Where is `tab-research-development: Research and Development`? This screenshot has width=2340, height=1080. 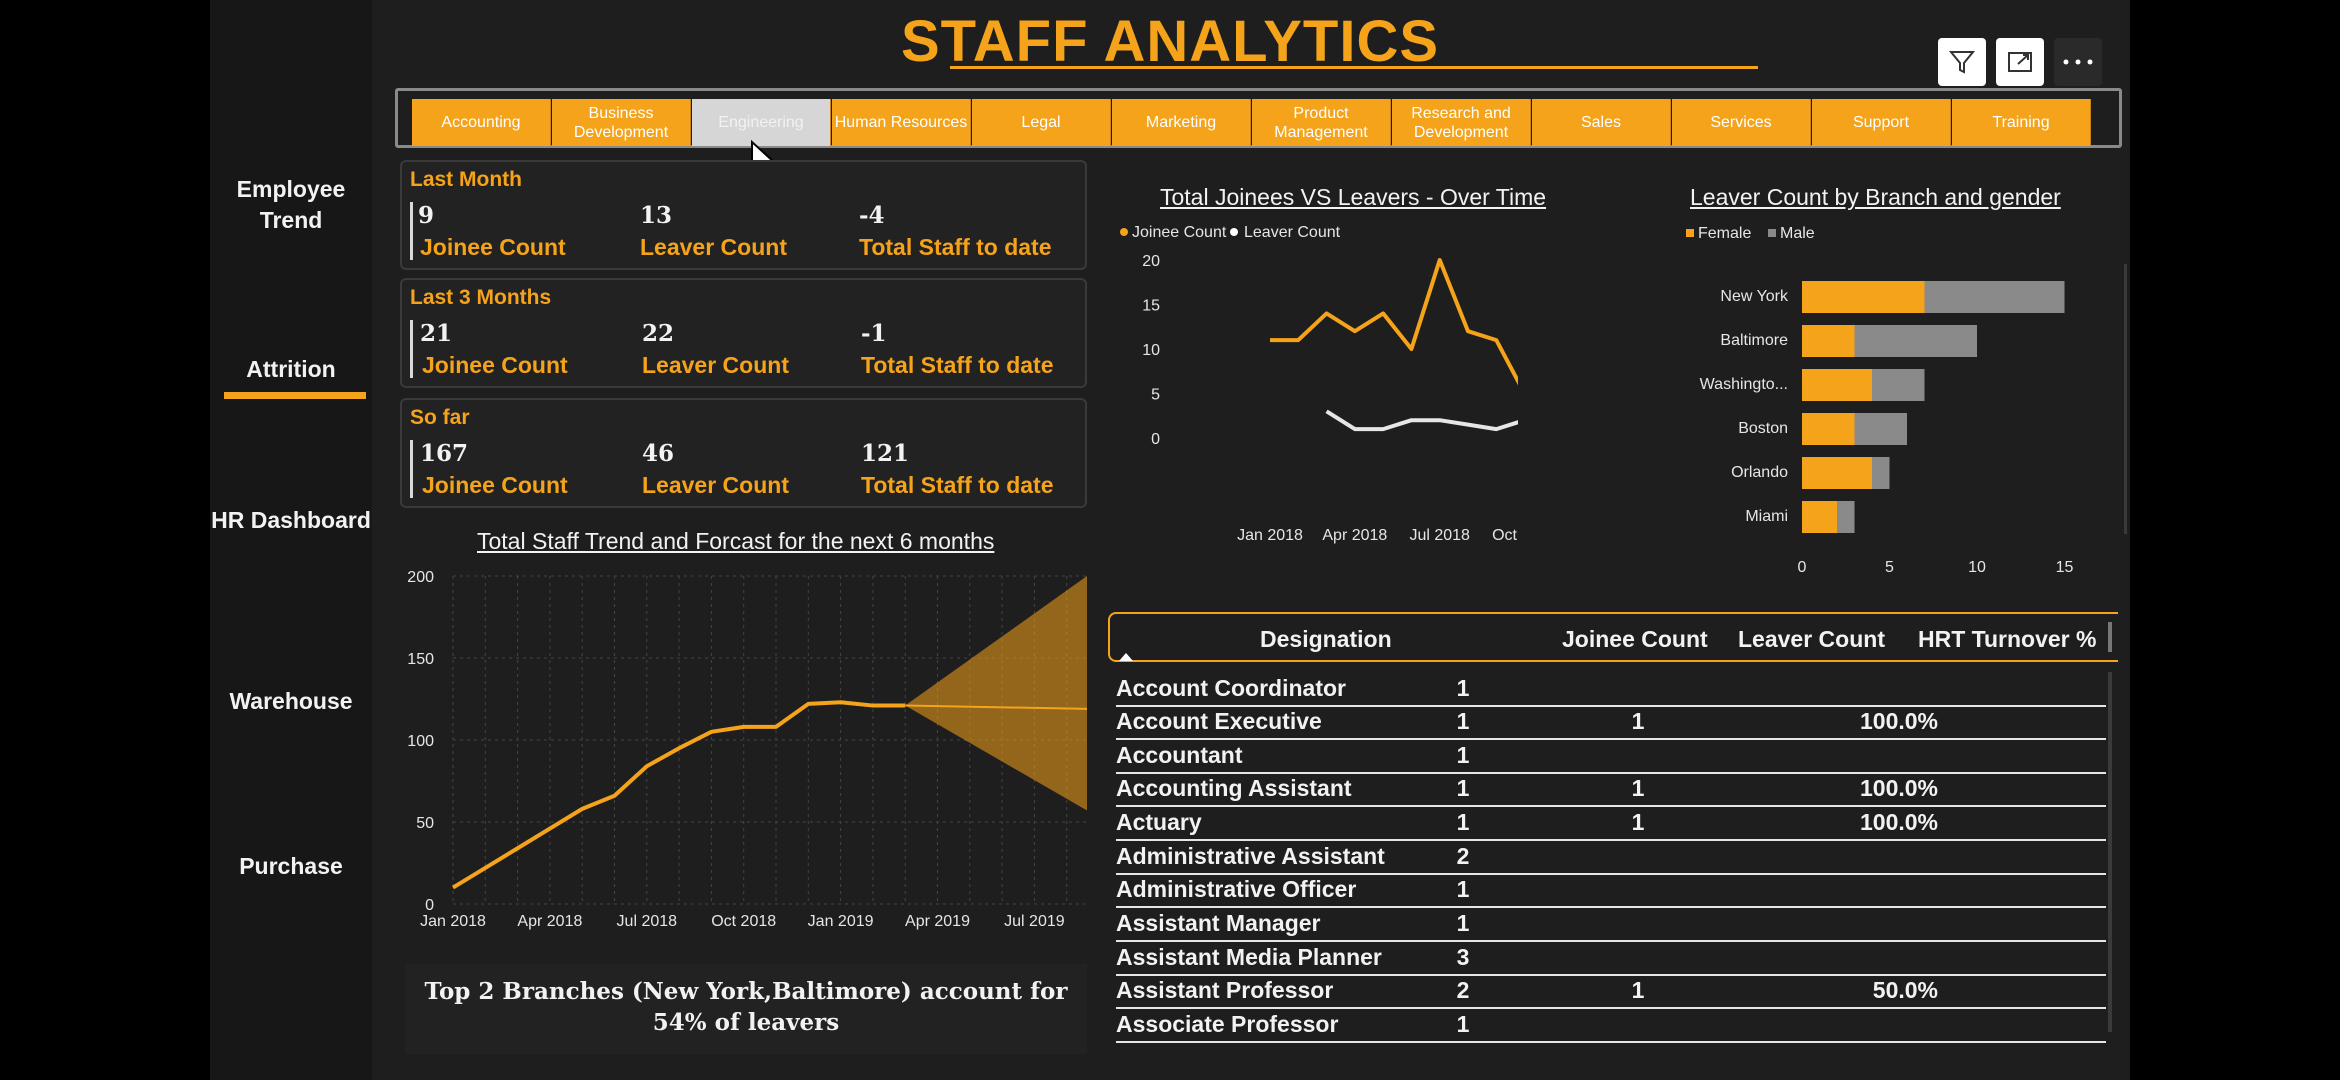
tab-research-development: Research and Development is located at coordinates (1461, 122).